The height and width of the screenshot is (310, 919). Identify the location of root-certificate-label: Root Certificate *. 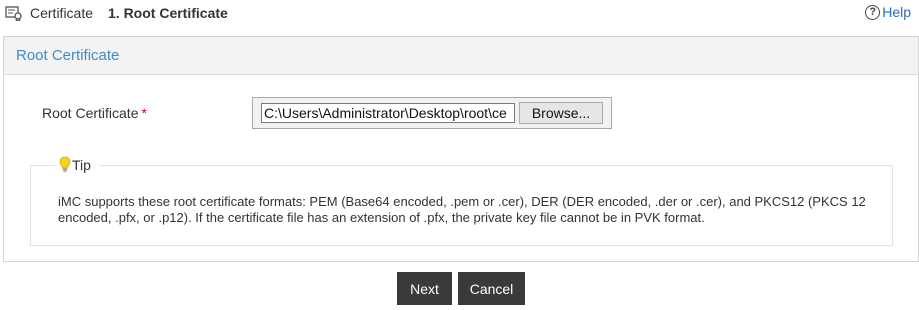
(94, 113).